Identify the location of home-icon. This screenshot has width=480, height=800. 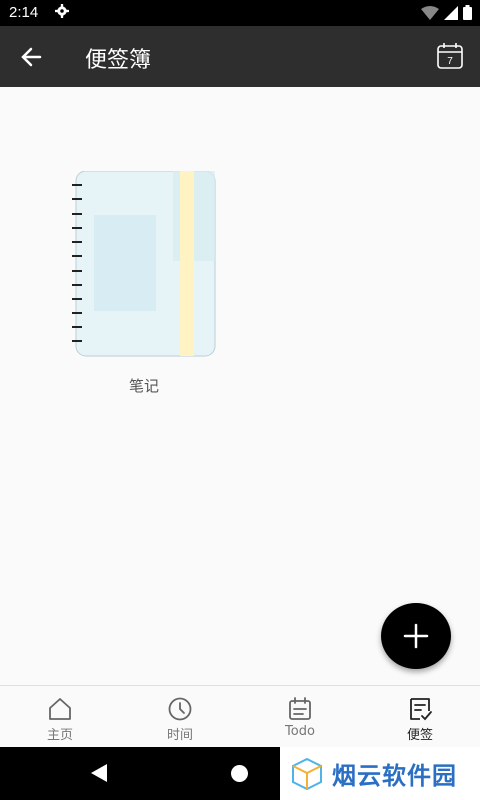
(60, 709).